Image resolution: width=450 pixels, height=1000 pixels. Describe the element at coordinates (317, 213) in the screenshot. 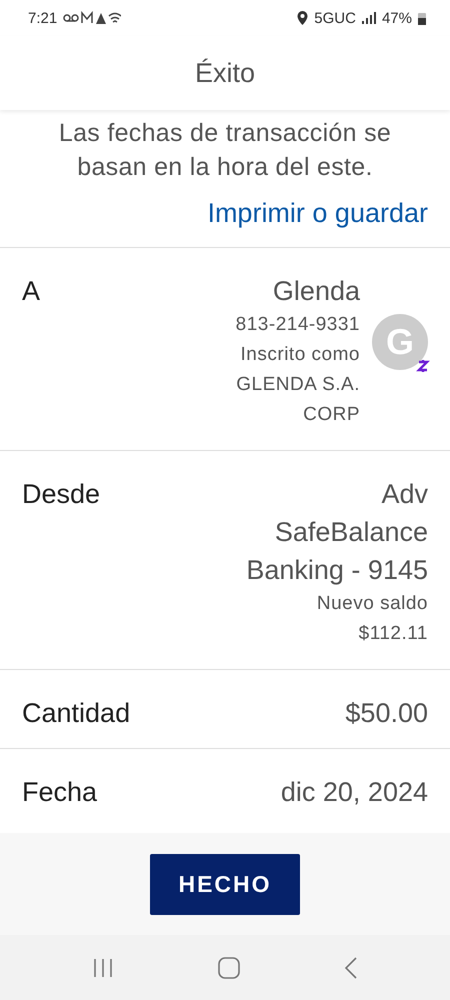

I see `print-link: Imprimir o guardar` at that location.